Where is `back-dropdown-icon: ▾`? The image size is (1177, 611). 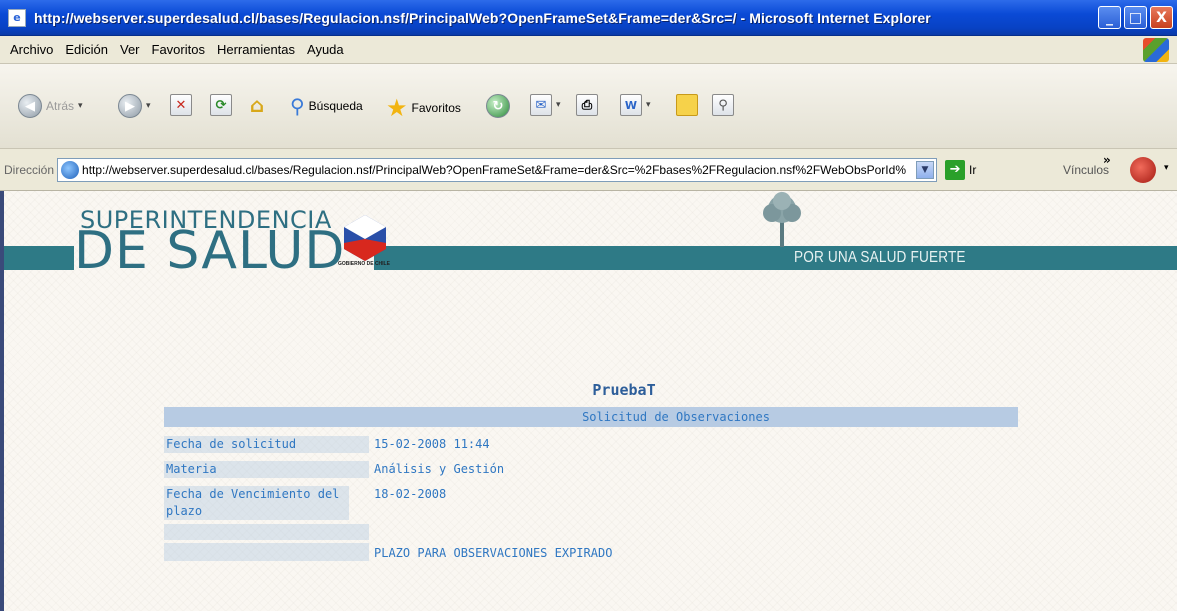 back-dropdown-icon: ▾ is located at coordinates (80, 106).